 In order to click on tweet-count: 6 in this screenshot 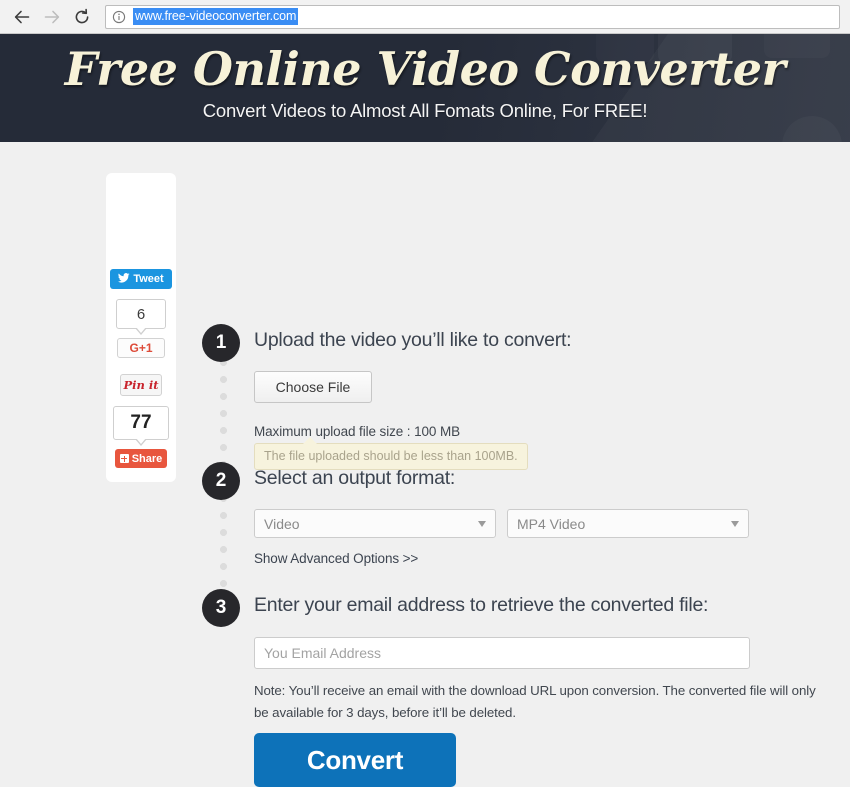, I will do `click(141, 317)`.